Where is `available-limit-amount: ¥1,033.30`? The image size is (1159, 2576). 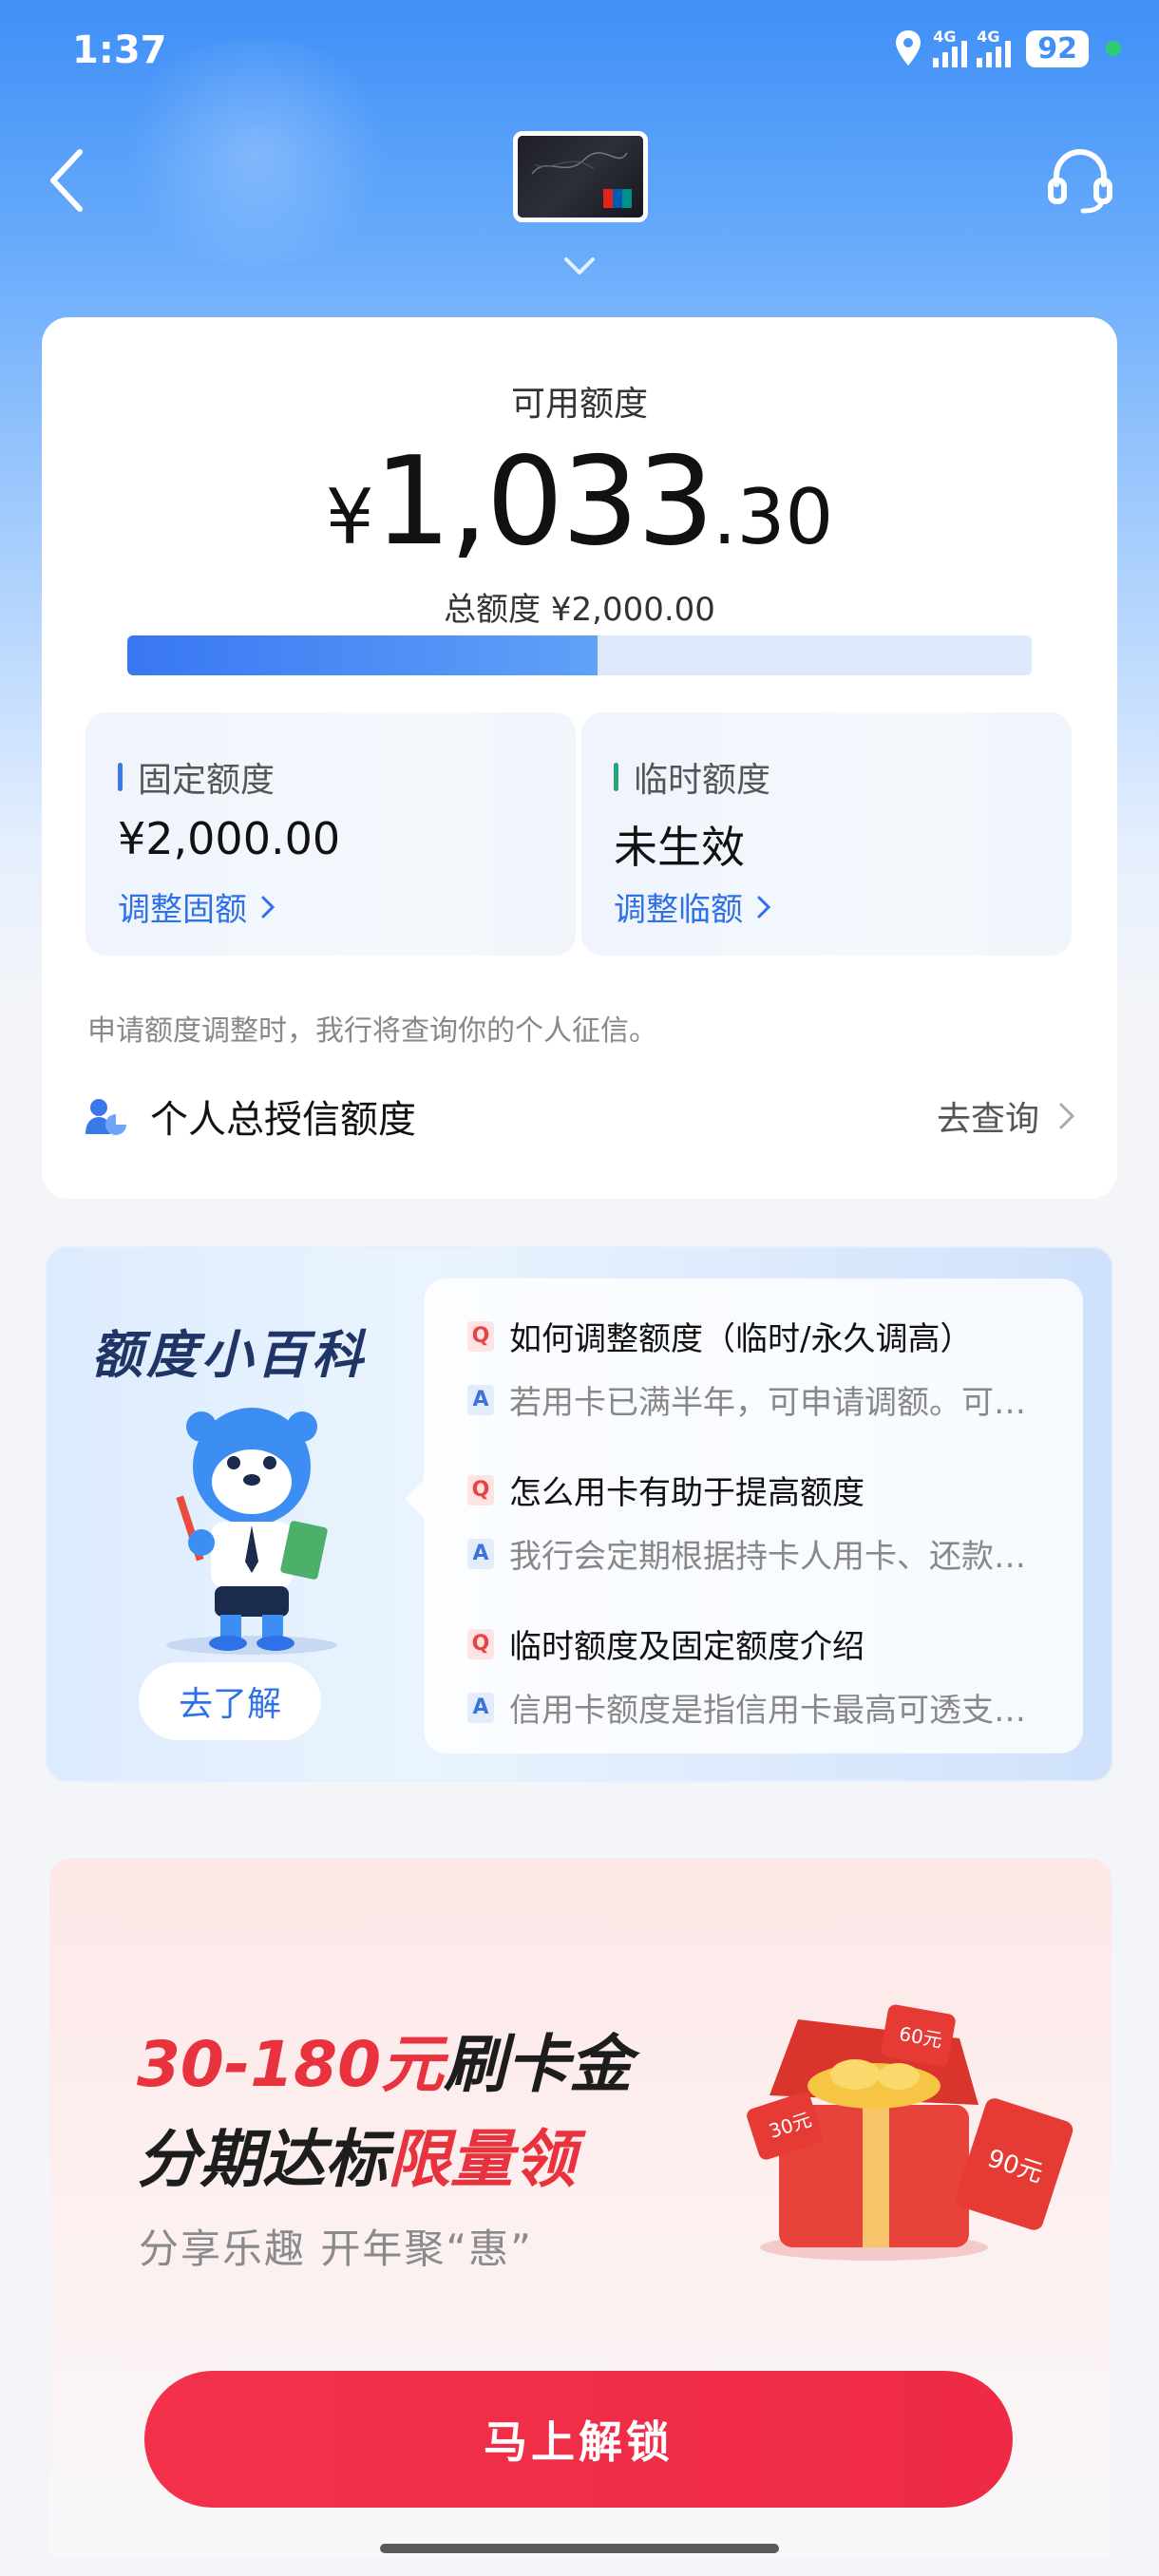 available-limit-amount: ¥1,033.30 is located at coordinates (579, 502).